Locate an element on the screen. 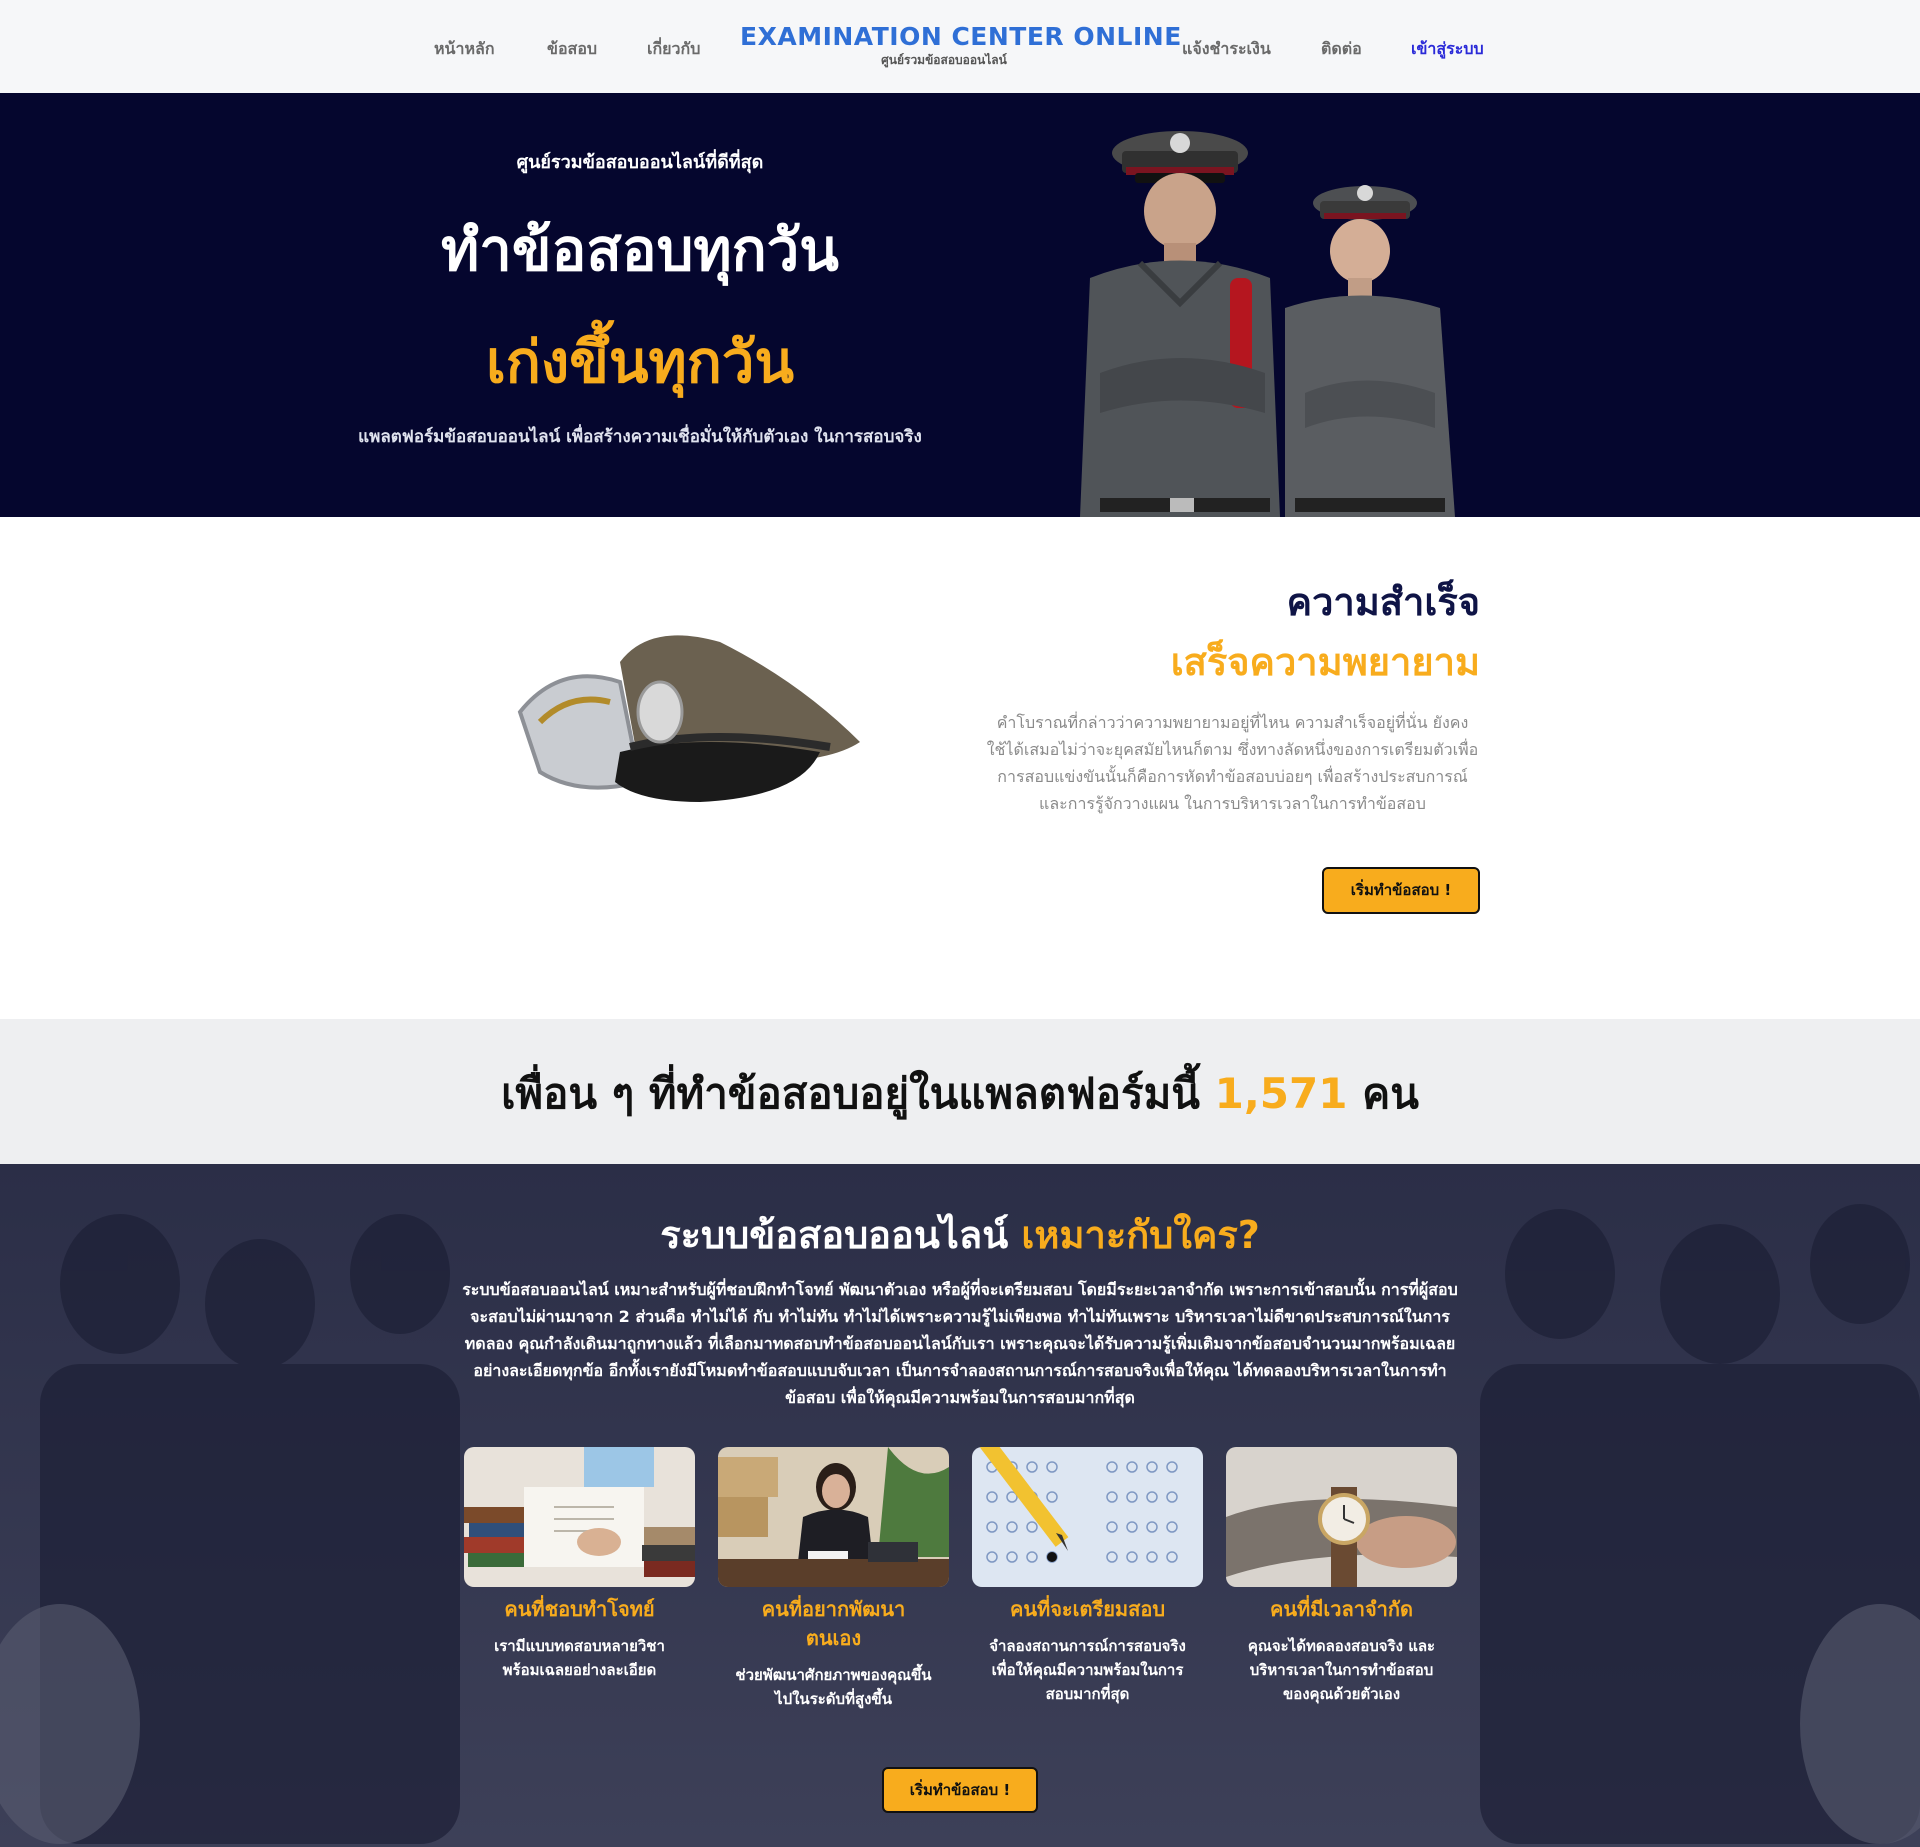  woman-studying-image is located at coordinates (833, 1517).